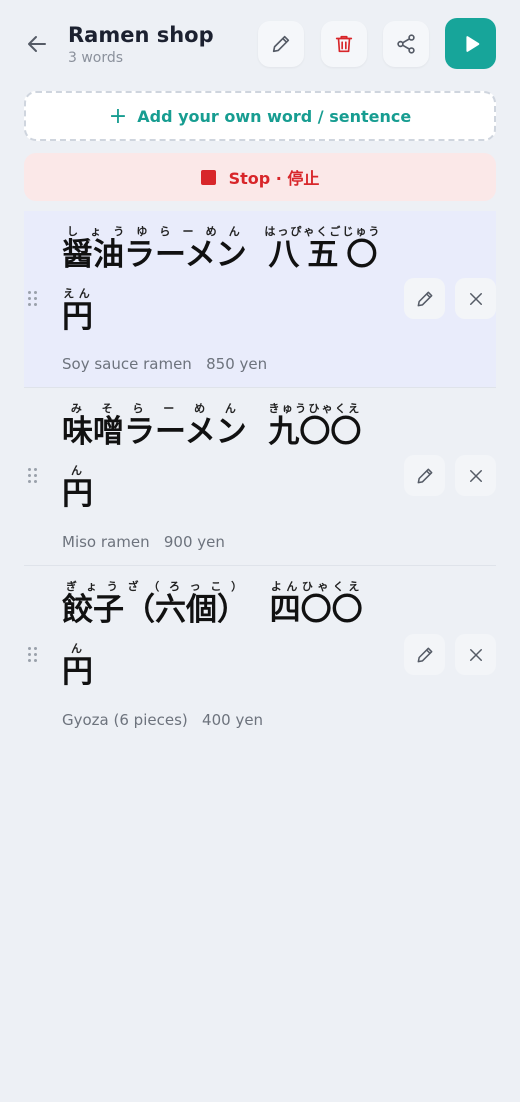  I want to click on trash-icon, so click(344, 44).